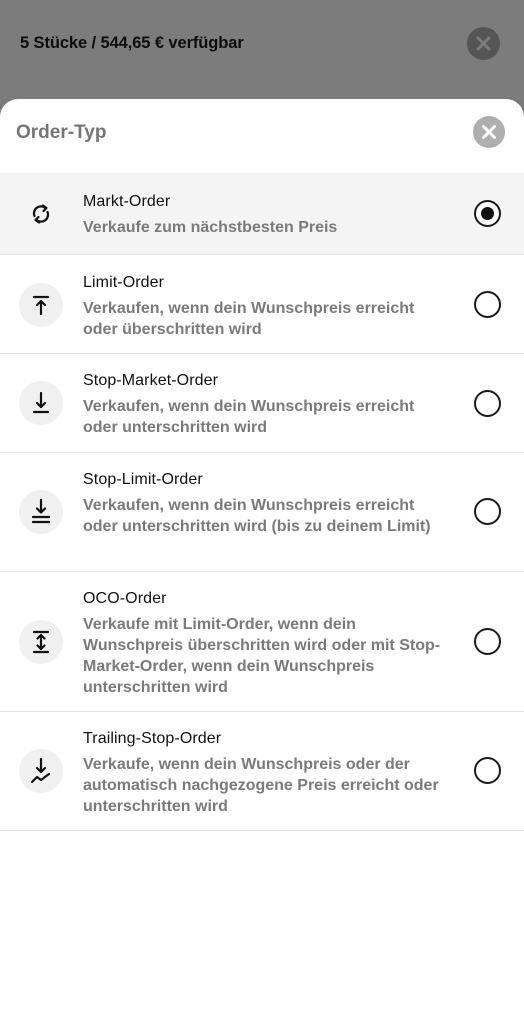  I want to click on option-title: Markt-Order, so click(127, 201).